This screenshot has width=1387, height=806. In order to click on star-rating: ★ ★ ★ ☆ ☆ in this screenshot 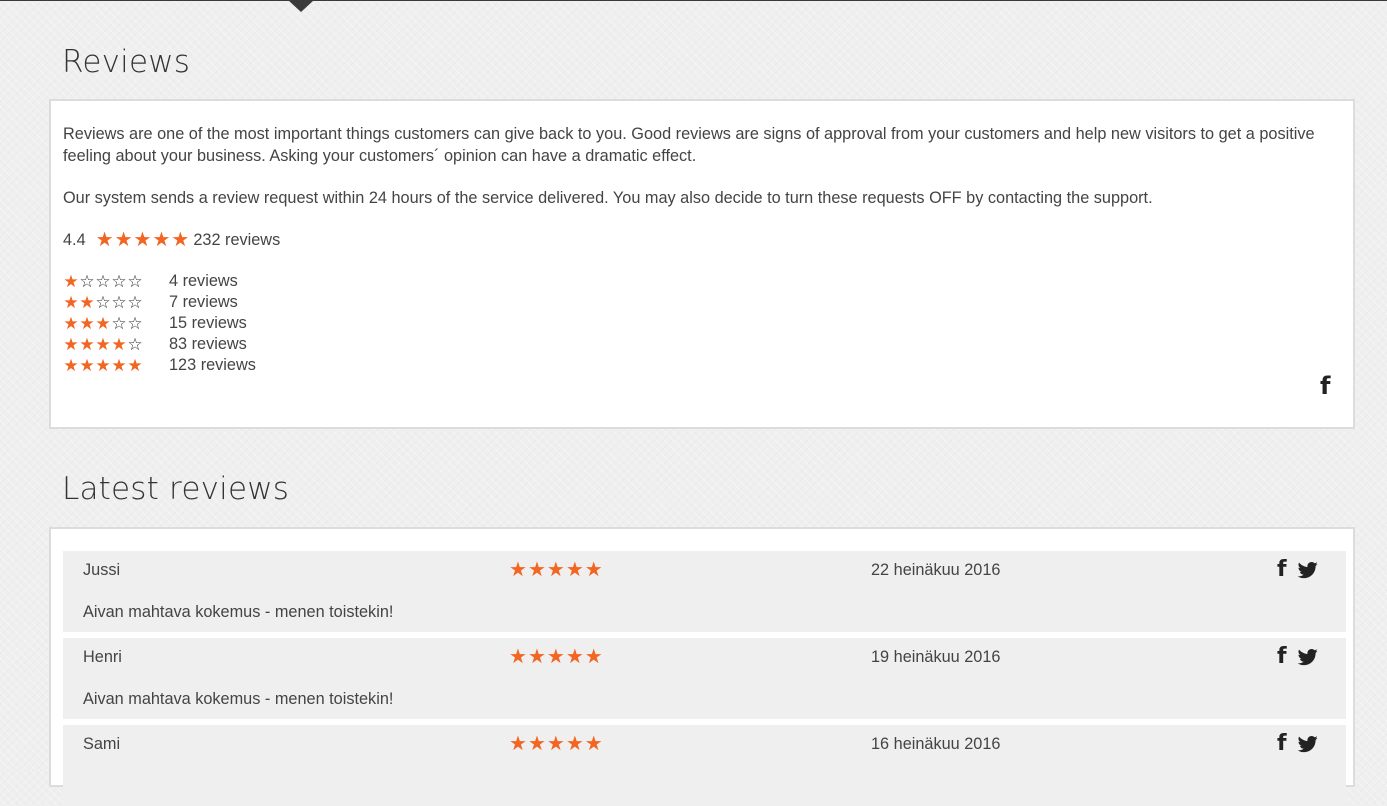, I will do `click(116, 323)`.